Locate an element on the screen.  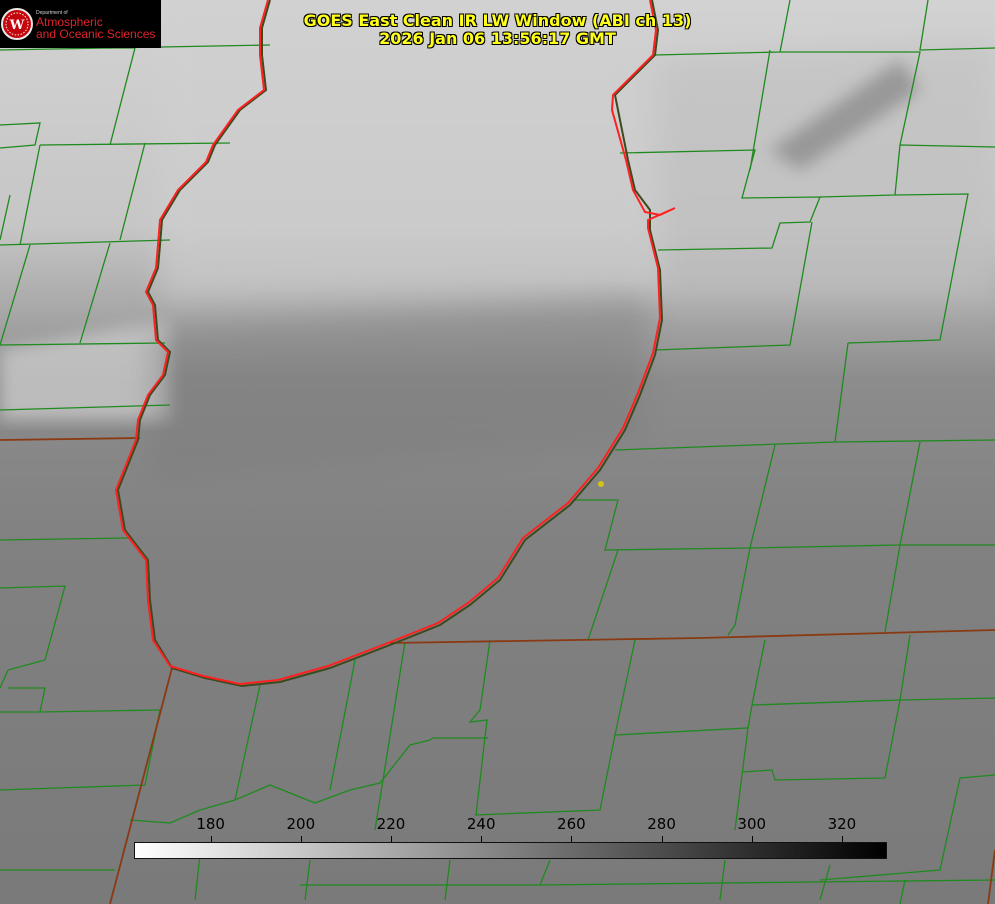
cloud-band-east is located at coordinates (817, 170).